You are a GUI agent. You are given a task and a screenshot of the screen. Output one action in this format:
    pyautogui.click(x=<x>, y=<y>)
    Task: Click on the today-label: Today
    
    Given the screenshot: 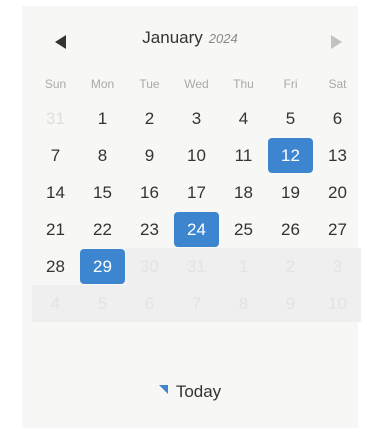 What is the action you would take?
    pyautogui.click(x=198, y=391)
    